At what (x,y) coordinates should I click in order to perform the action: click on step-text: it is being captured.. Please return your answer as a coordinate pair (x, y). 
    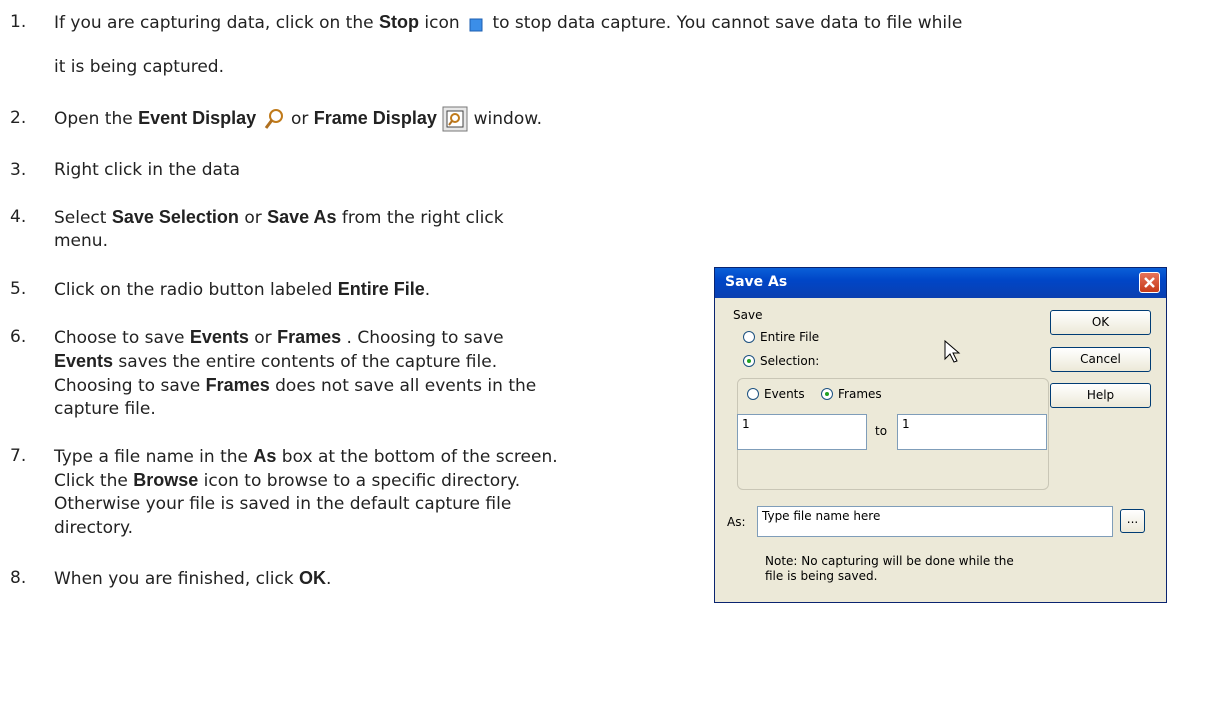
    Looking at the image, I should click on (139, 67).